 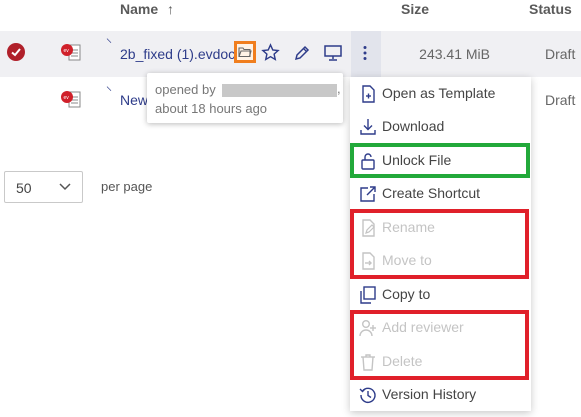 What do you see at coordinates (440, 227) in the screenshot?
I see `menu-item-rename: Rename` at bounding box center [440, 227].